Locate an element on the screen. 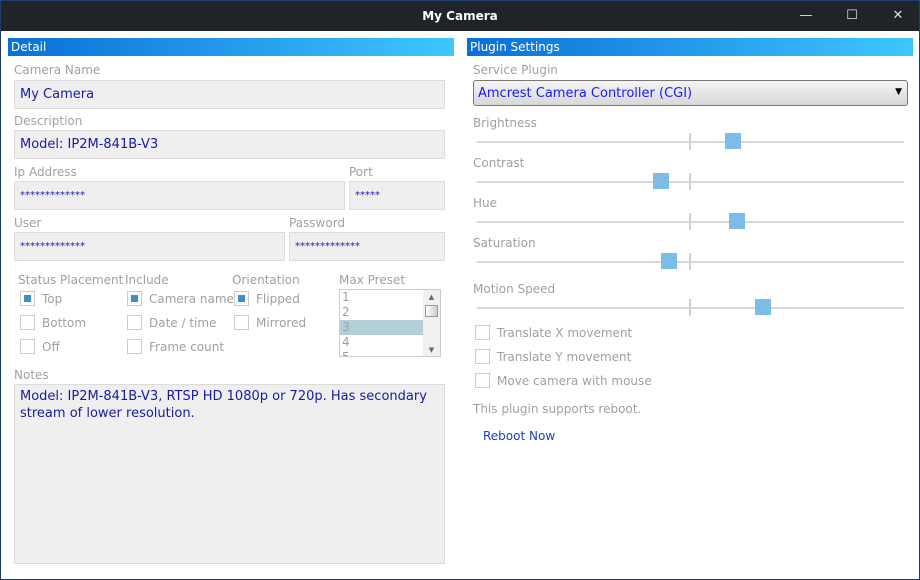 The height and width of the screenshot is (580, 920). service-plugin-select: Amcrest Camera Controller (CGI) ▼ is located at coordinates (690, 93).